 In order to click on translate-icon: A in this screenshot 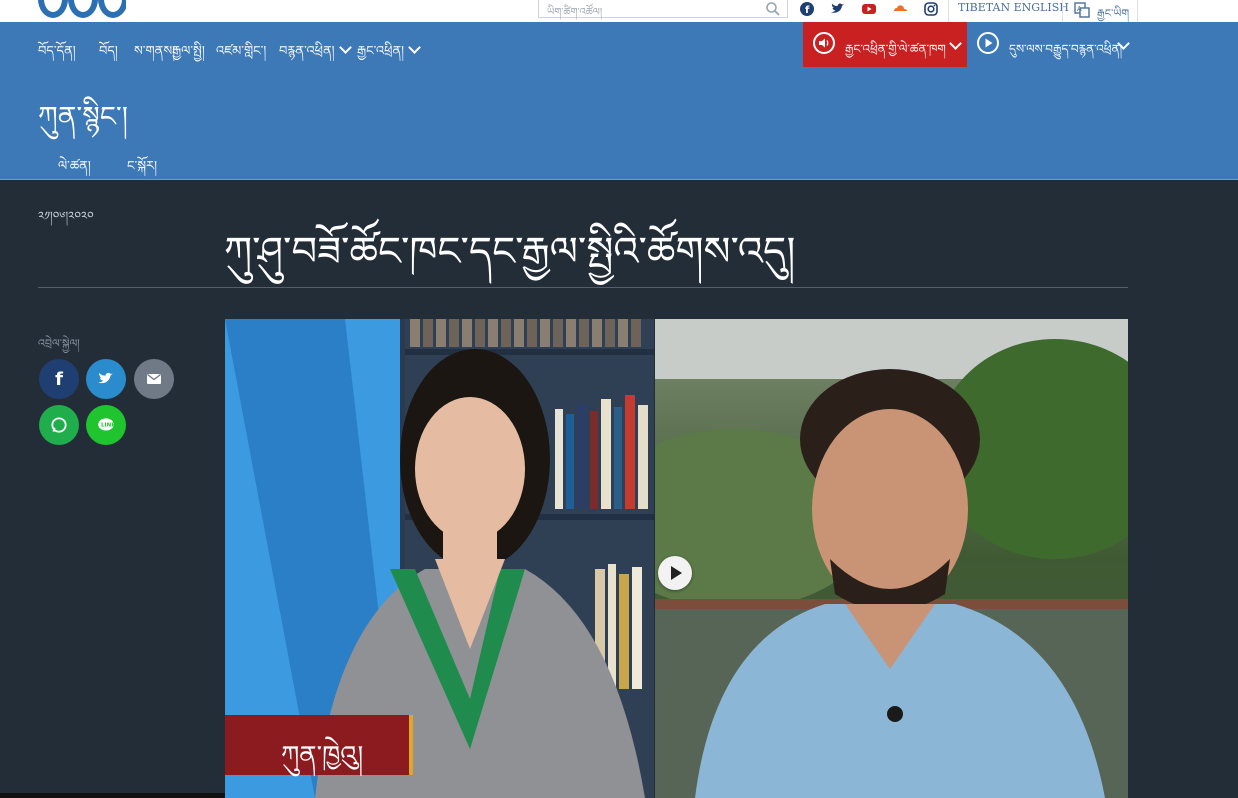, I will do `click(1082, 10)`.